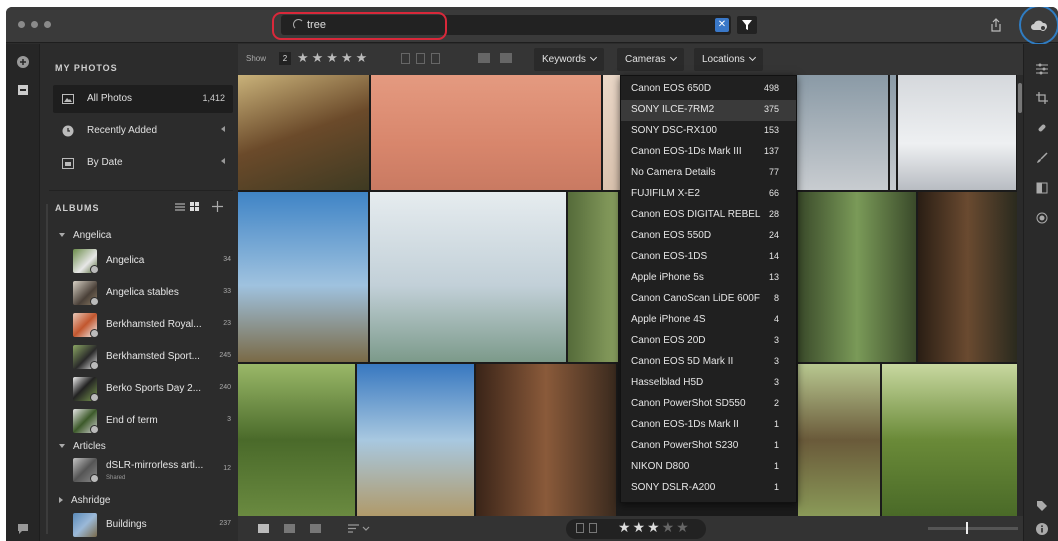 Image resolution: width=1058 pixels, height=541 pixels. Describe the element at coordinates (967, 528) in the screenshot. I see `slider-handle` at that location.